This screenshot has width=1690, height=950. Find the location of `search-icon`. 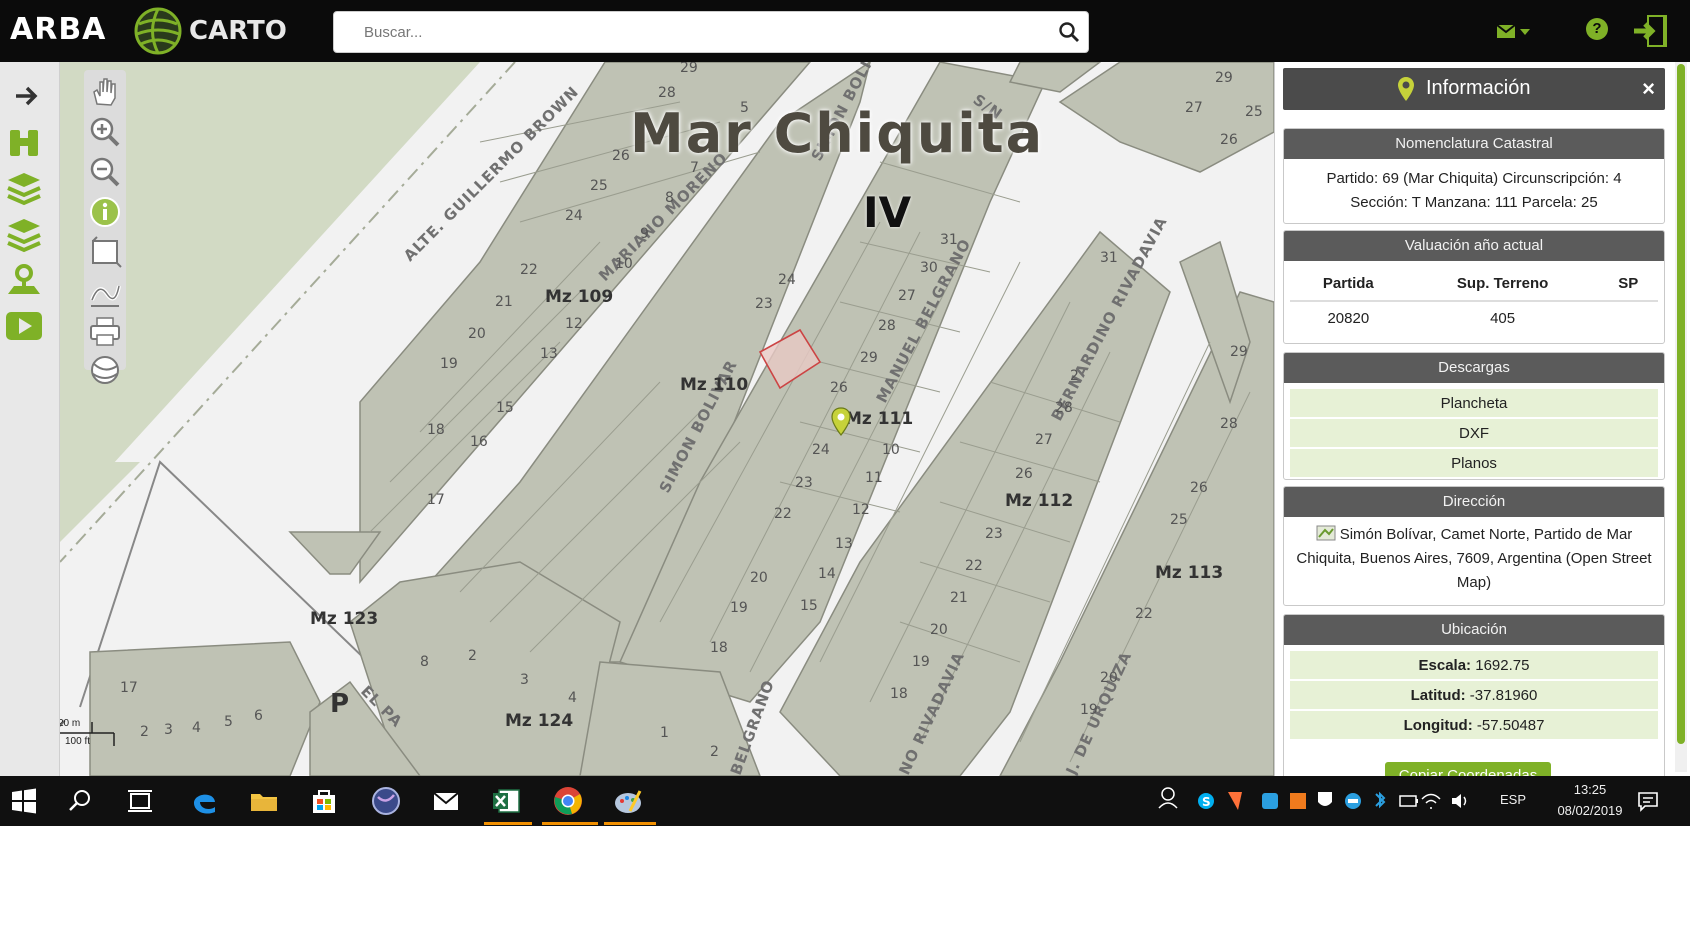

search-icon is located at coordinates (1069, 32).